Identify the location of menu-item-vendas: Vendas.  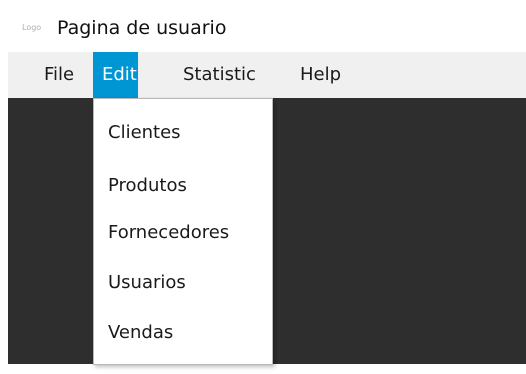
(183, 333).